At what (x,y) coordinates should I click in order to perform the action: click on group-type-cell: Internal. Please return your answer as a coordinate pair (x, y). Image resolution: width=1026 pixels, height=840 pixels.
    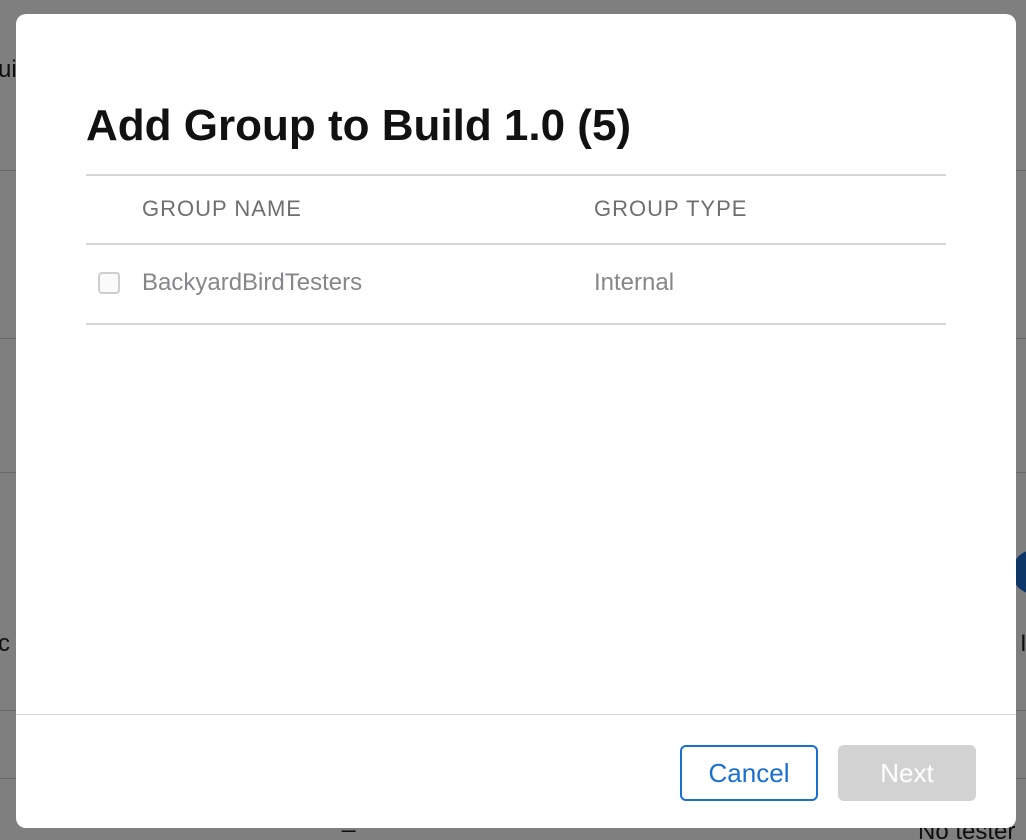
    Looking at the image, I should click on (634, 282).